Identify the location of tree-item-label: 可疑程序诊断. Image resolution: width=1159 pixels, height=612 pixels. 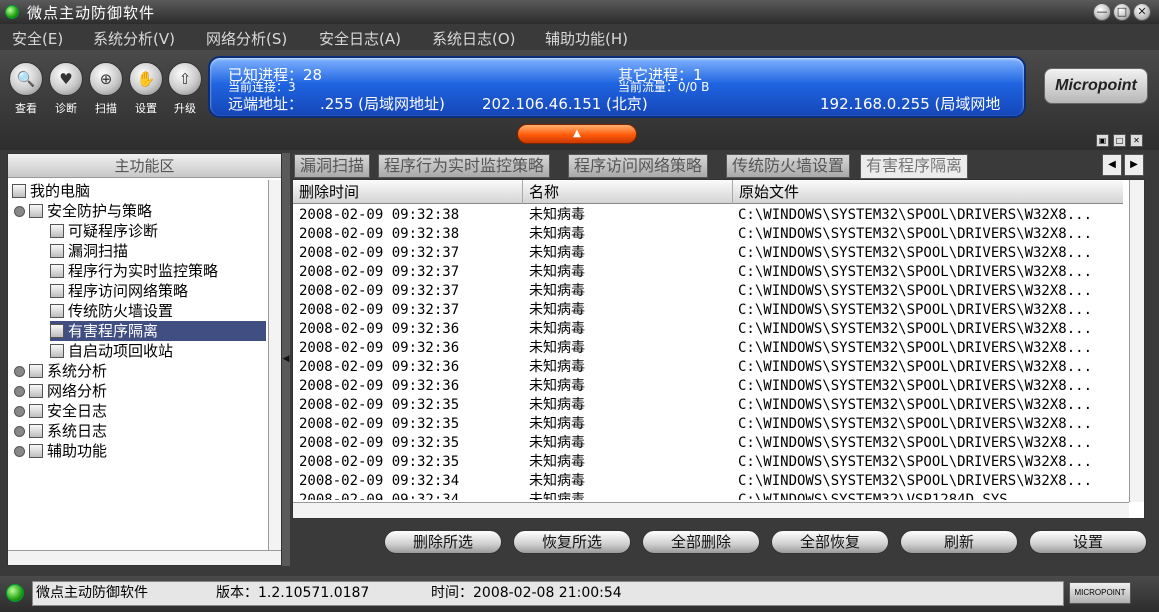
(113, 231).